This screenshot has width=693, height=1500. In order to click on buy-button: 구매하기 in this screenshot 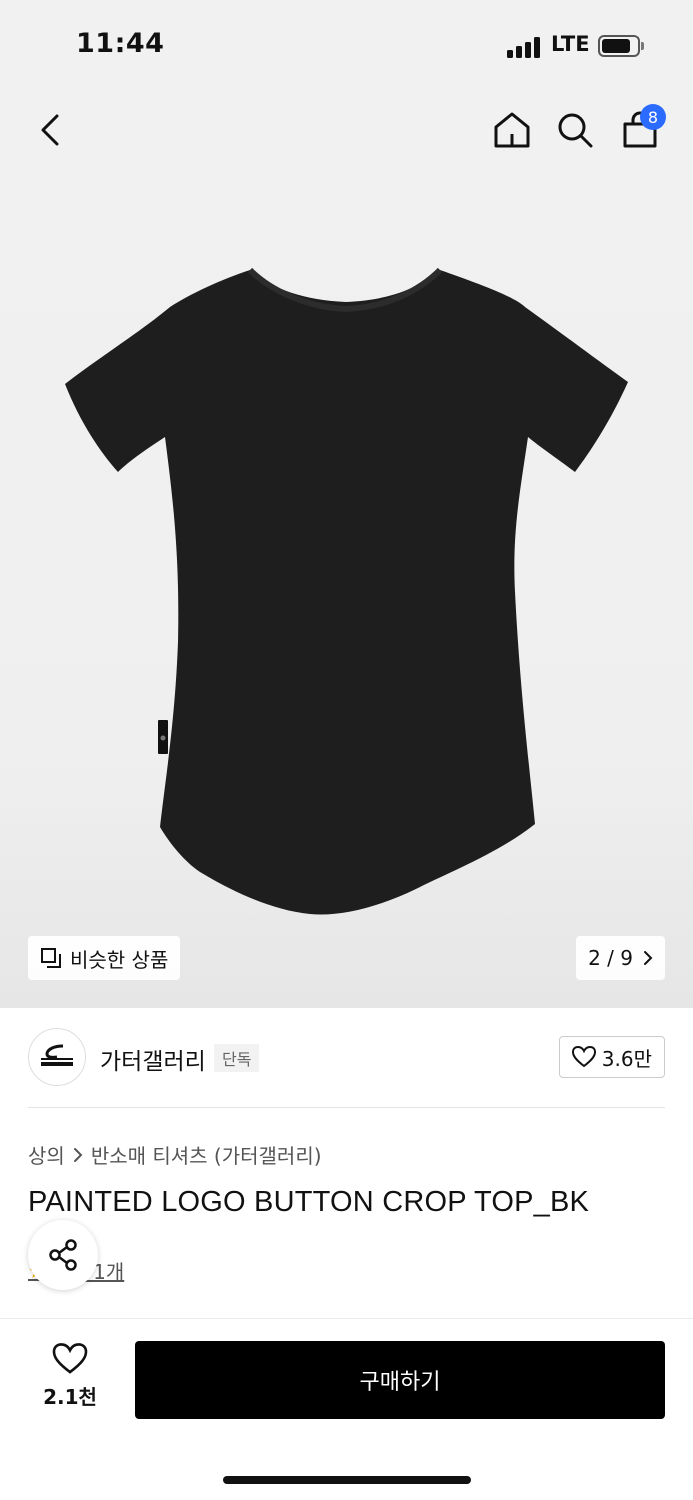, I will do `click(400, 1380)`.